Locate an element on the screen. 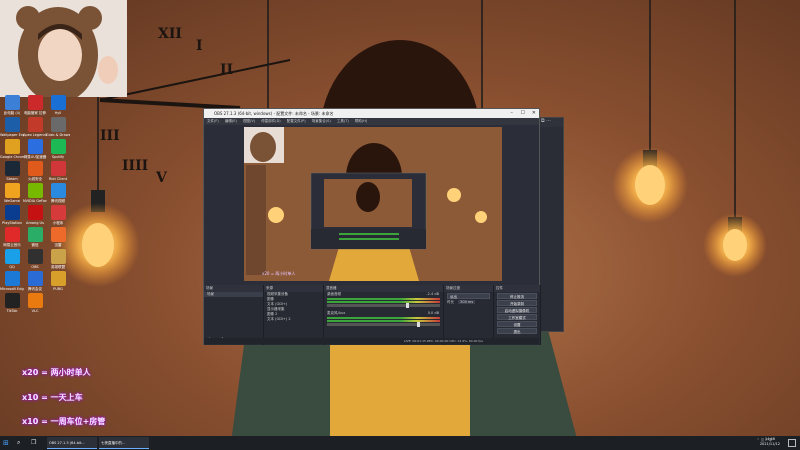  desktop-icon: Wallpaper Engine is located at coordinates (12, 127).